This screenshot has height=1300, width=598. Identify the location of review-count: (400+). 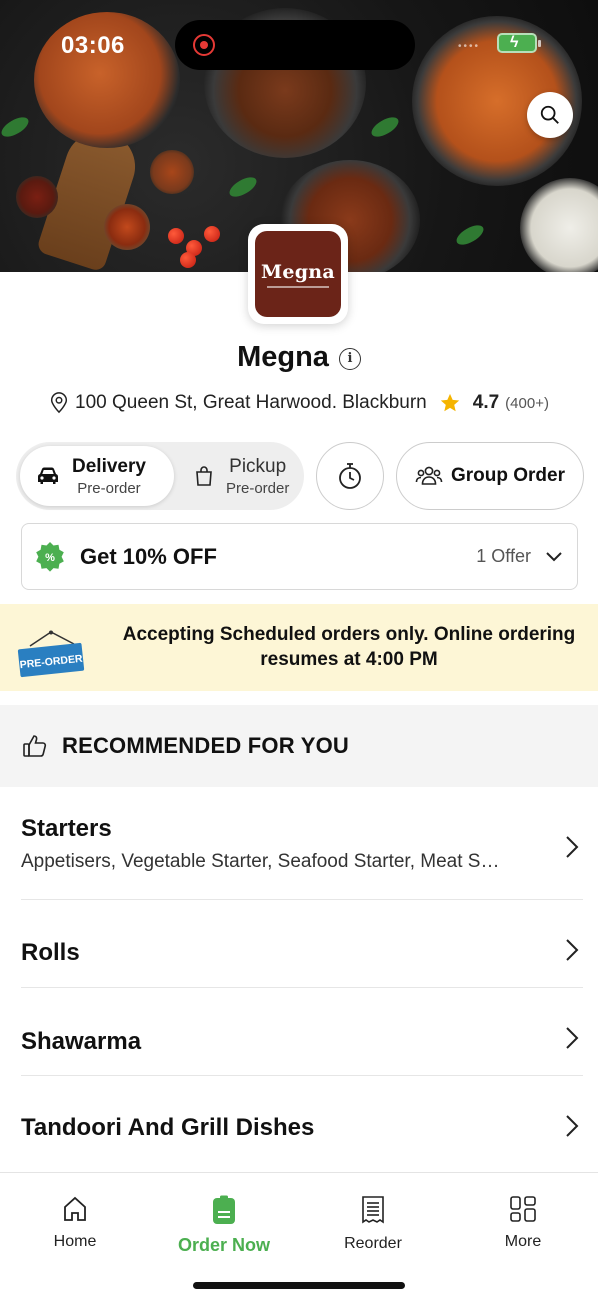
(527, 403).